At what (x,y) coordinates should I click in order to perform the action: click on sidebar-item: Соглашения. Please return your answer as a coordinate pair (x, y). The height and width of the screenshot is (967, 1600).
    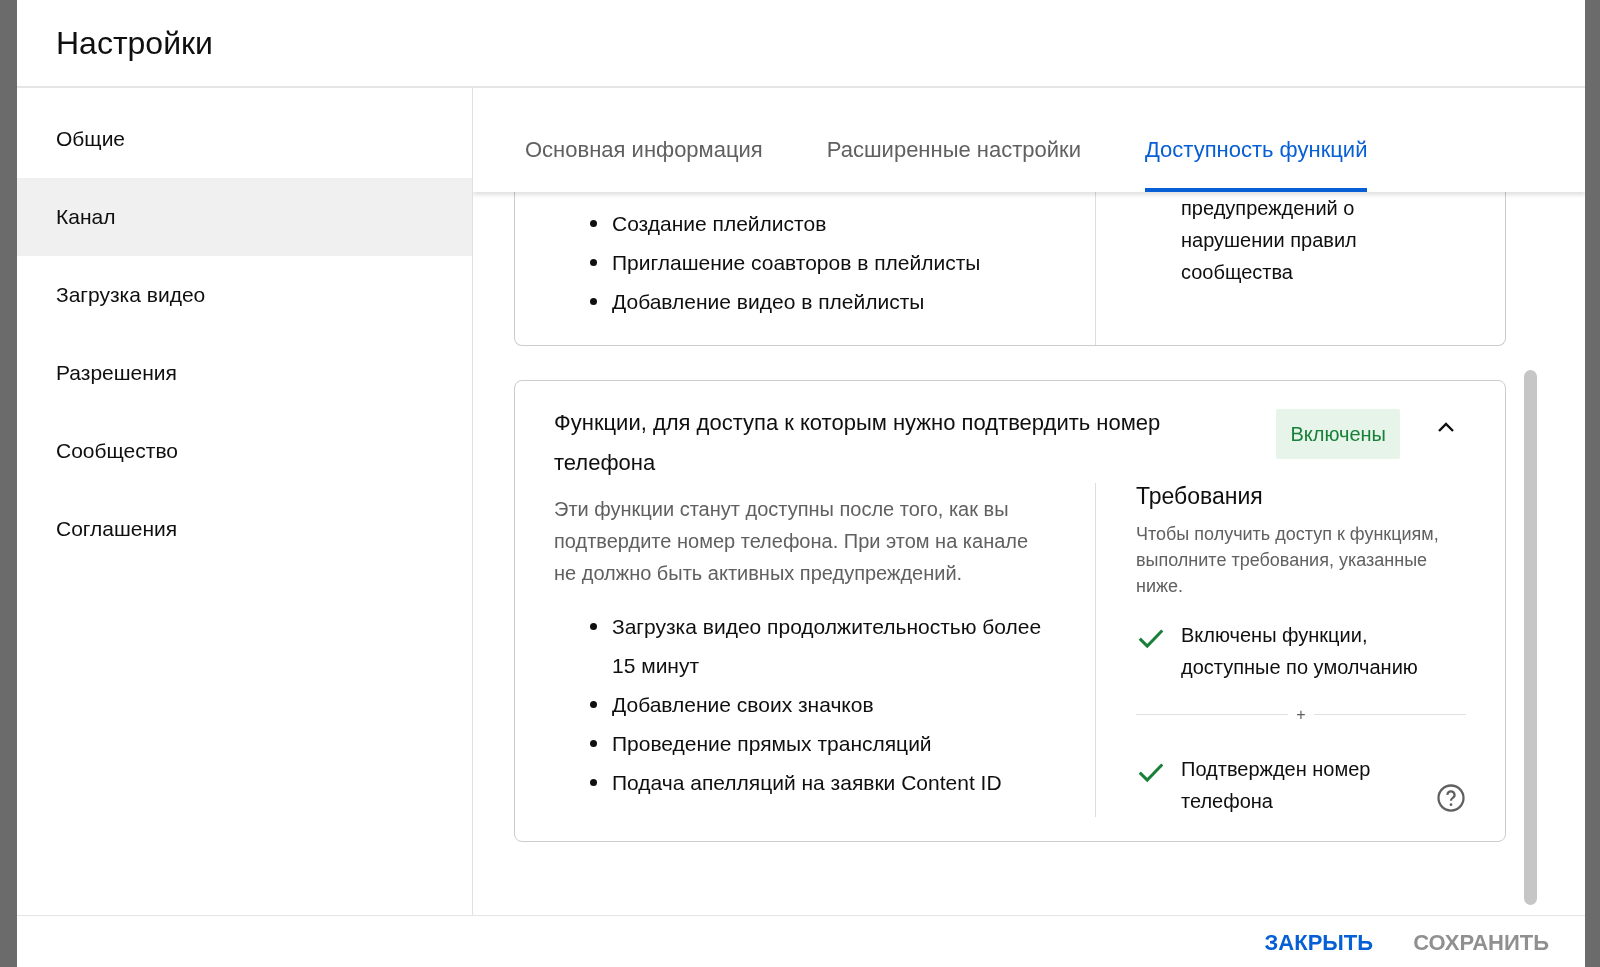
    Looking at the image, I should click on (244, 529).